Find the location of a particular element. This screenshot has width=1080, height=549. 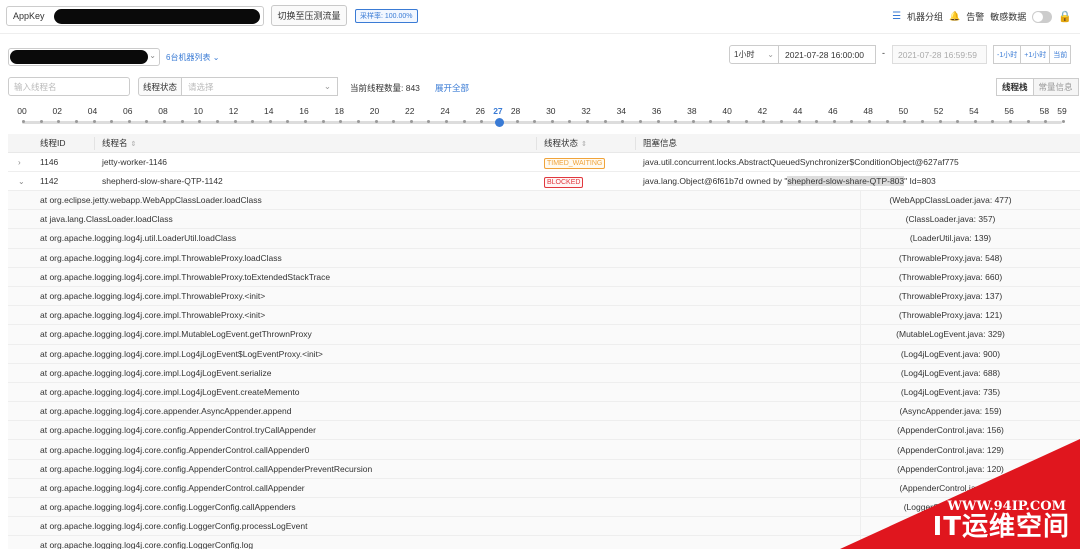

tab-thread-stack: 线程栈 is located at coordinates (1015, 87).